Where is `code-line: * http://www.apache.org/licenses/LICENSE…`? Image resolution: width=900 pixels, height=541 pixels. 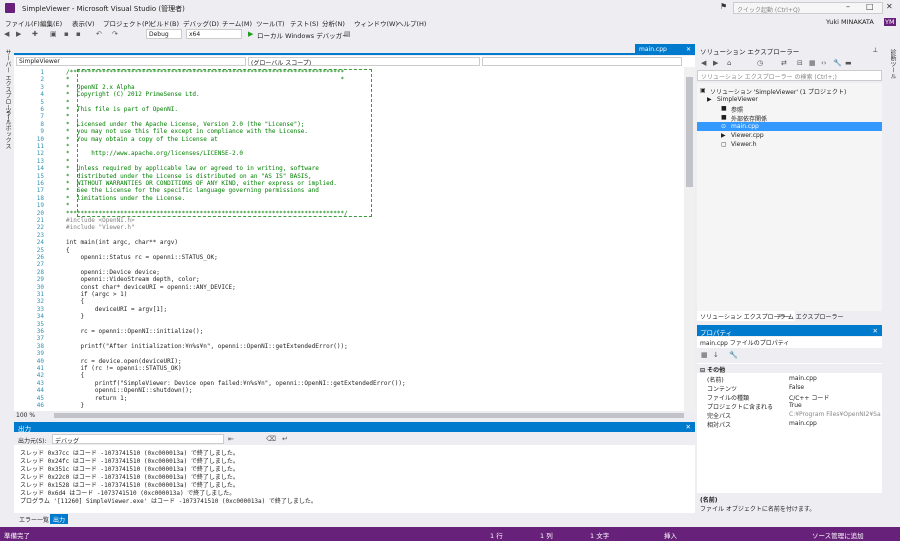 code-line: * http://www.apache.org/licenses/LICENSE… is located at coordinates (154, 153).